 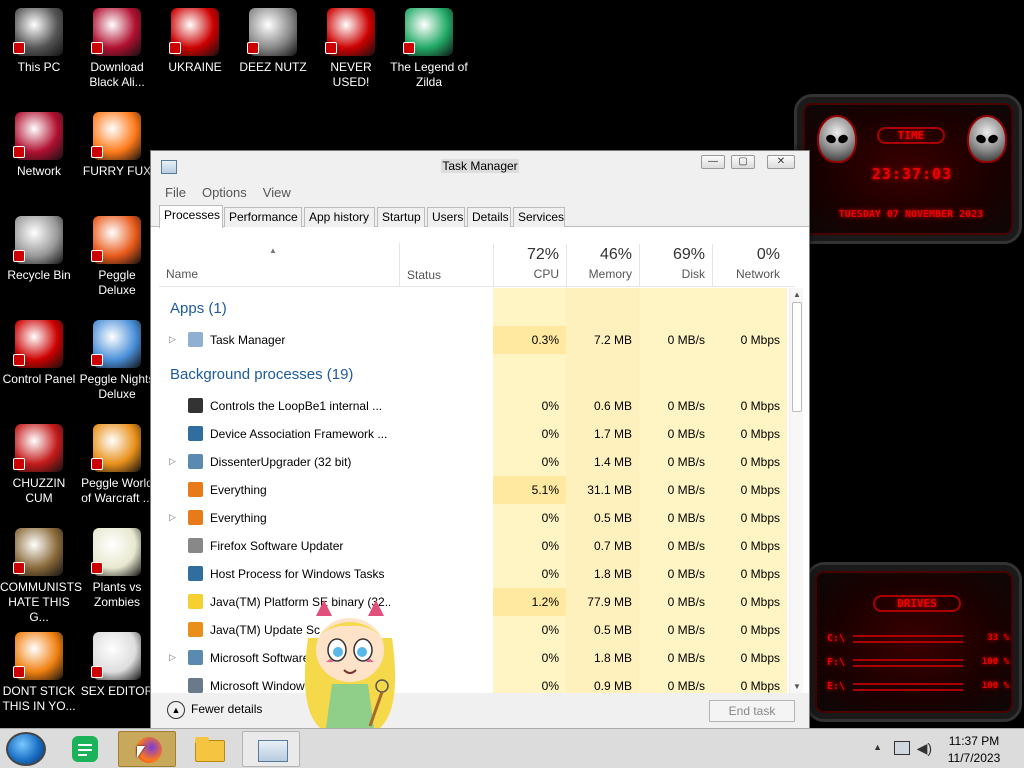 I want to click on process-row: Java(TM) Update Sc 0% 0.5 MB 0 MB/s 0 Mbps, so click(x=473, y=630).